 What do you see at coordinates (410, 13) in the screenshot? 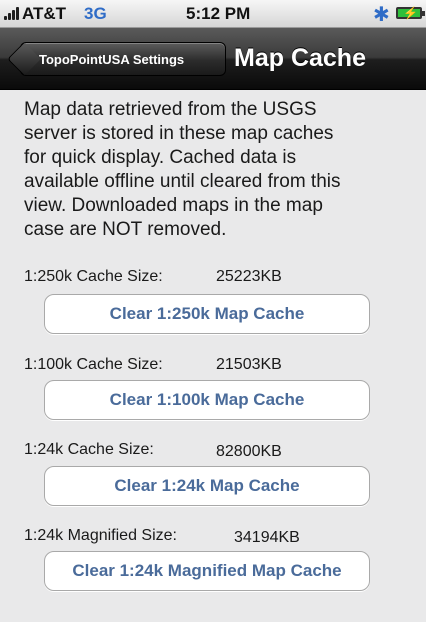
I see `battery-charging-icon: ⚡` at bounding box center [410, 13].